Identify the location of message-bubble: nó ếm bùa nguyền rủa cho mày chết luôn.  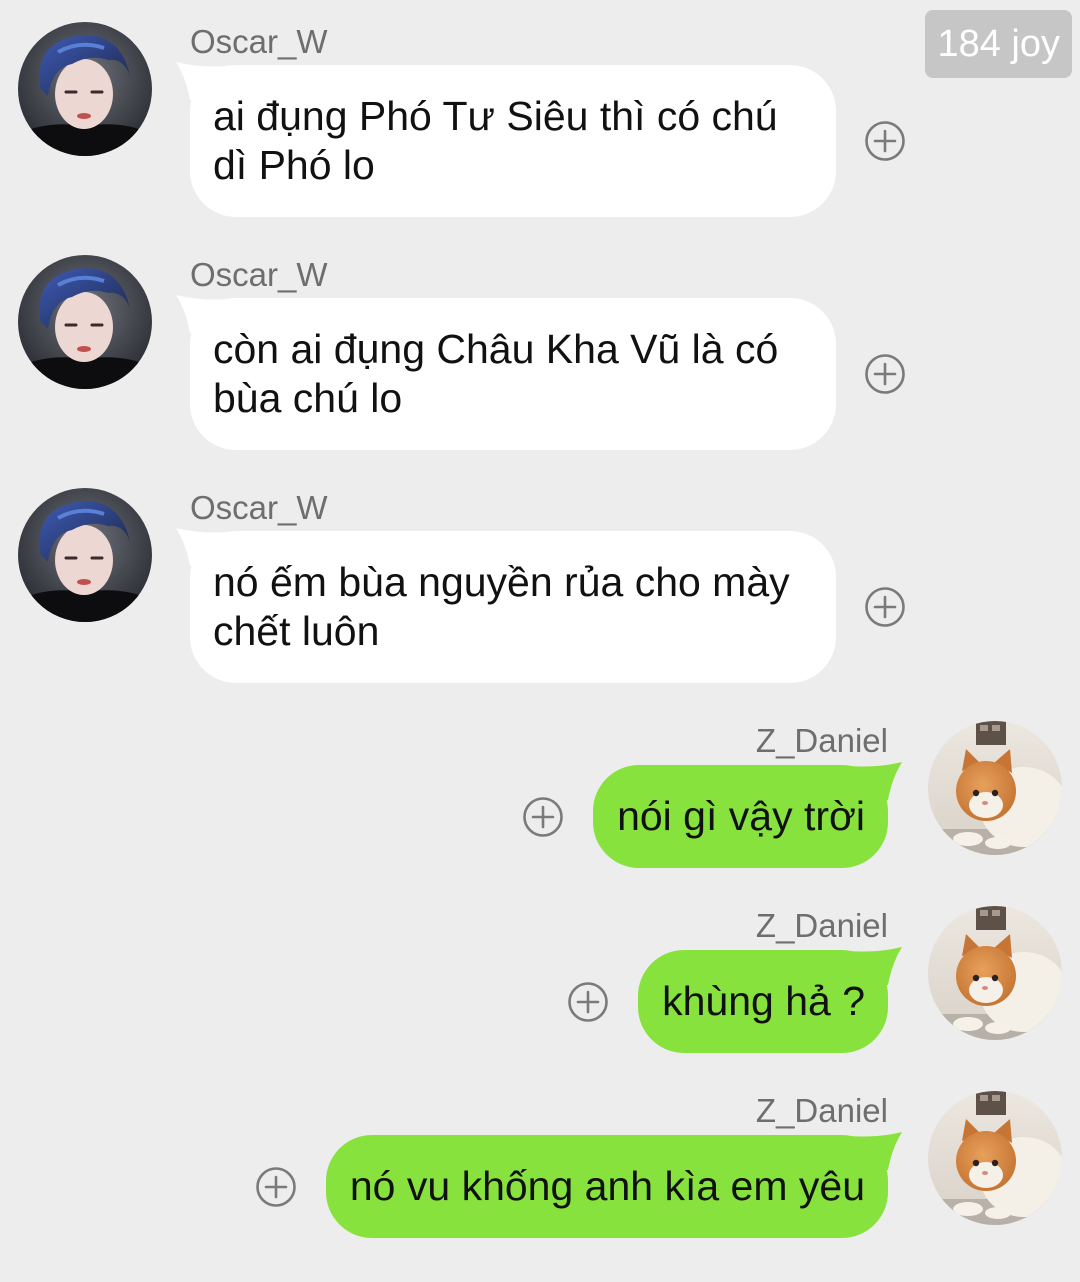
(506, 605).